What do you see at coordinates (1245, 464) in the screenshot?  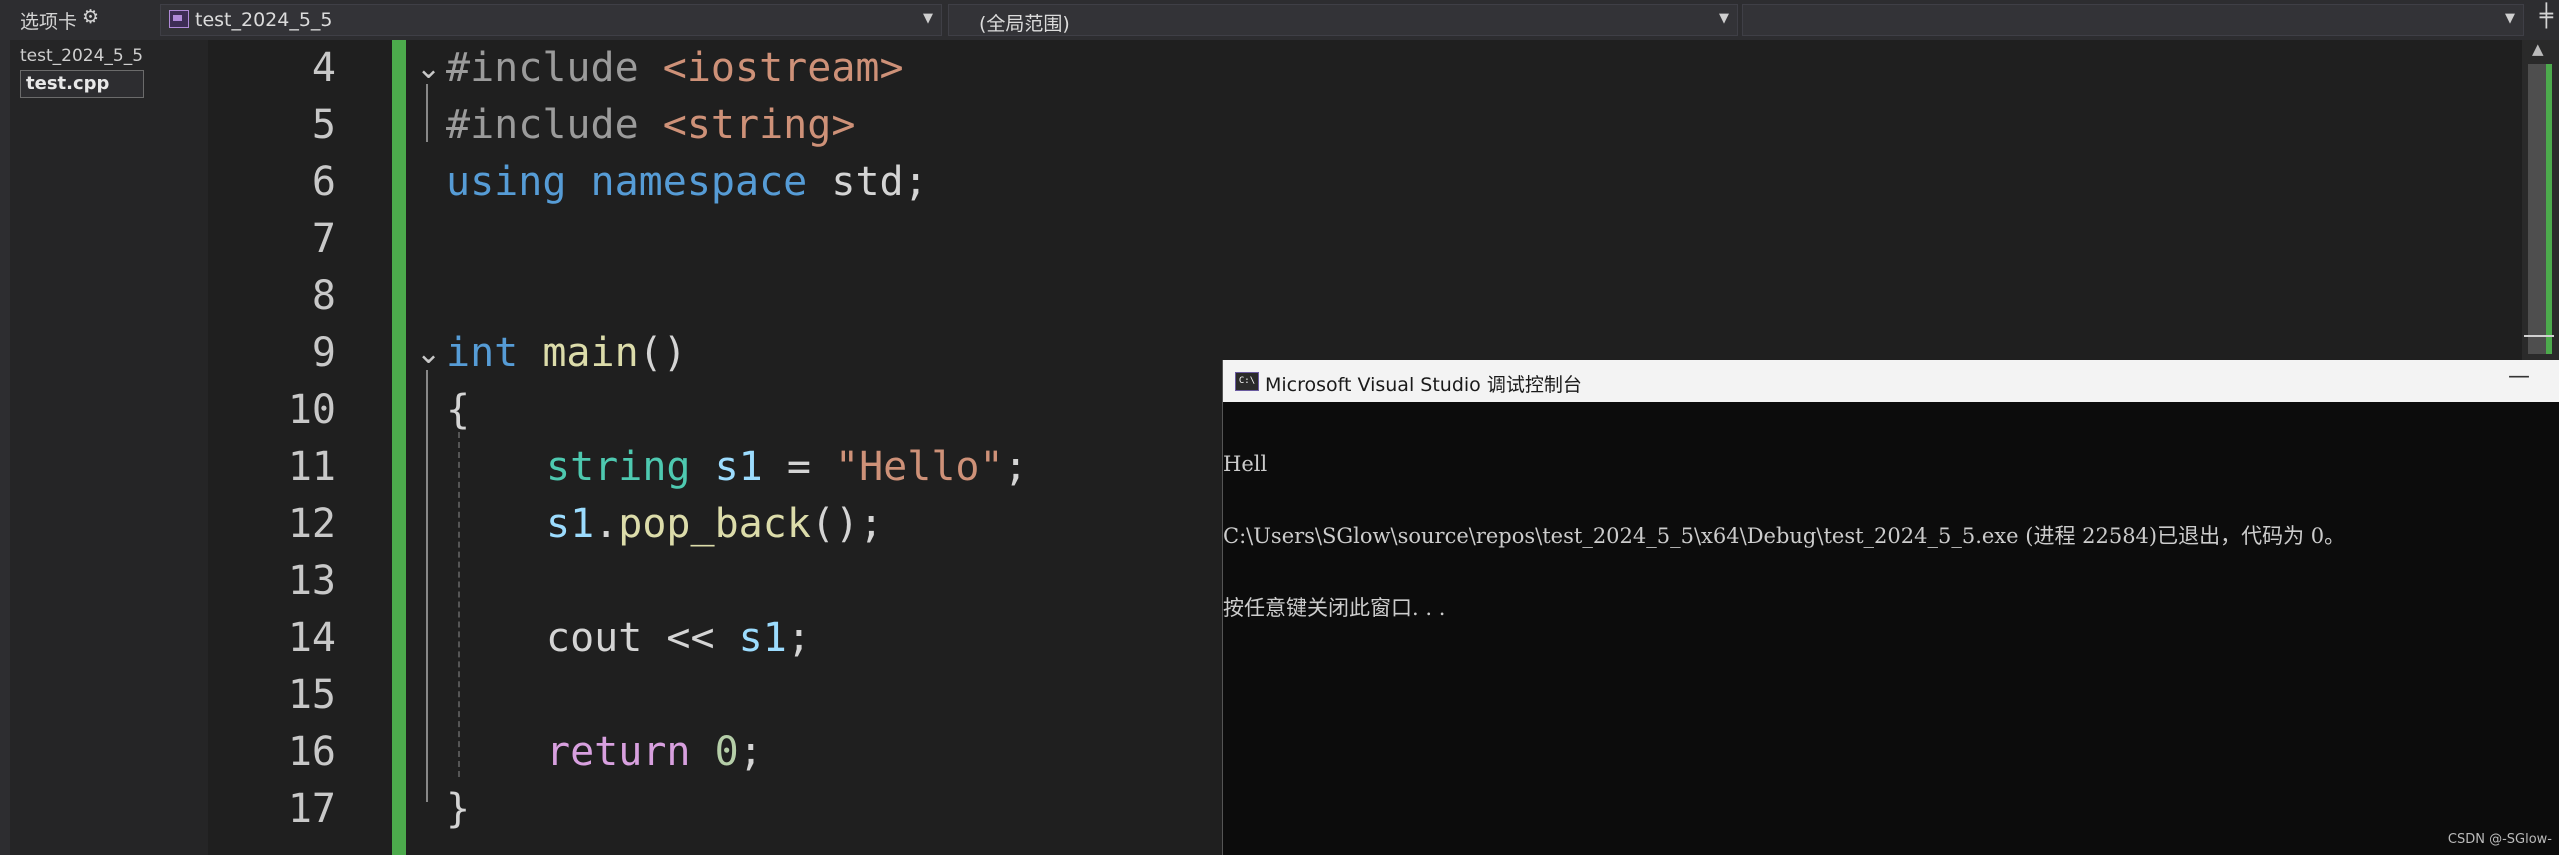 I see `console-line: Hell` at bounding box center [1245, 464].